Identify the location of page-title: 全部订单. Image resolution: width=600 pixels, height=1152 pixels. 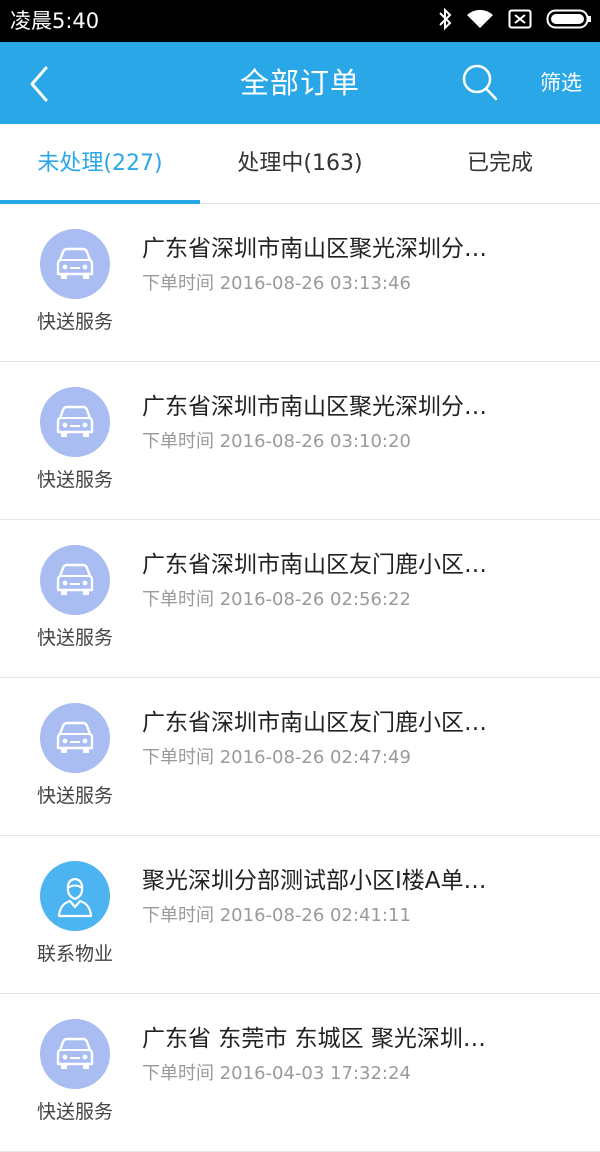
(299, 83).